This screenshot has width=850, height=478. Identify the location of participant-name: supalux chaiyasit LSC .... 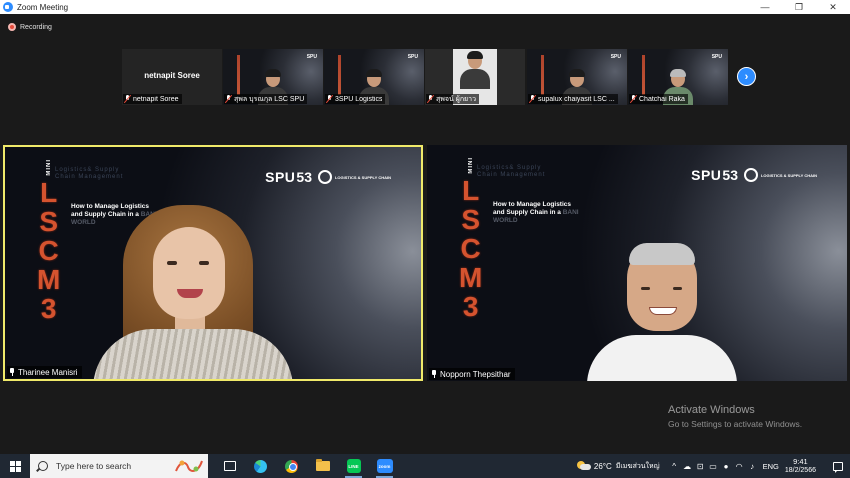
(576, 99).